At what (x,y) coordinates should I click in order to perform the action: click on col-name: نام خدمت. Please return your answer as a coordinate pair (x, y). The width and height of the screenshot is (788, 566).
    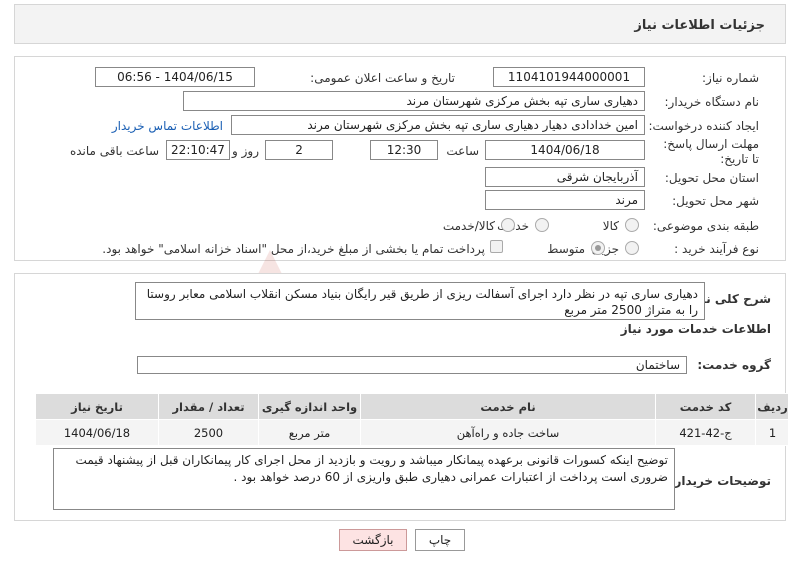
    Looking at the image, I should click on (508, 406).